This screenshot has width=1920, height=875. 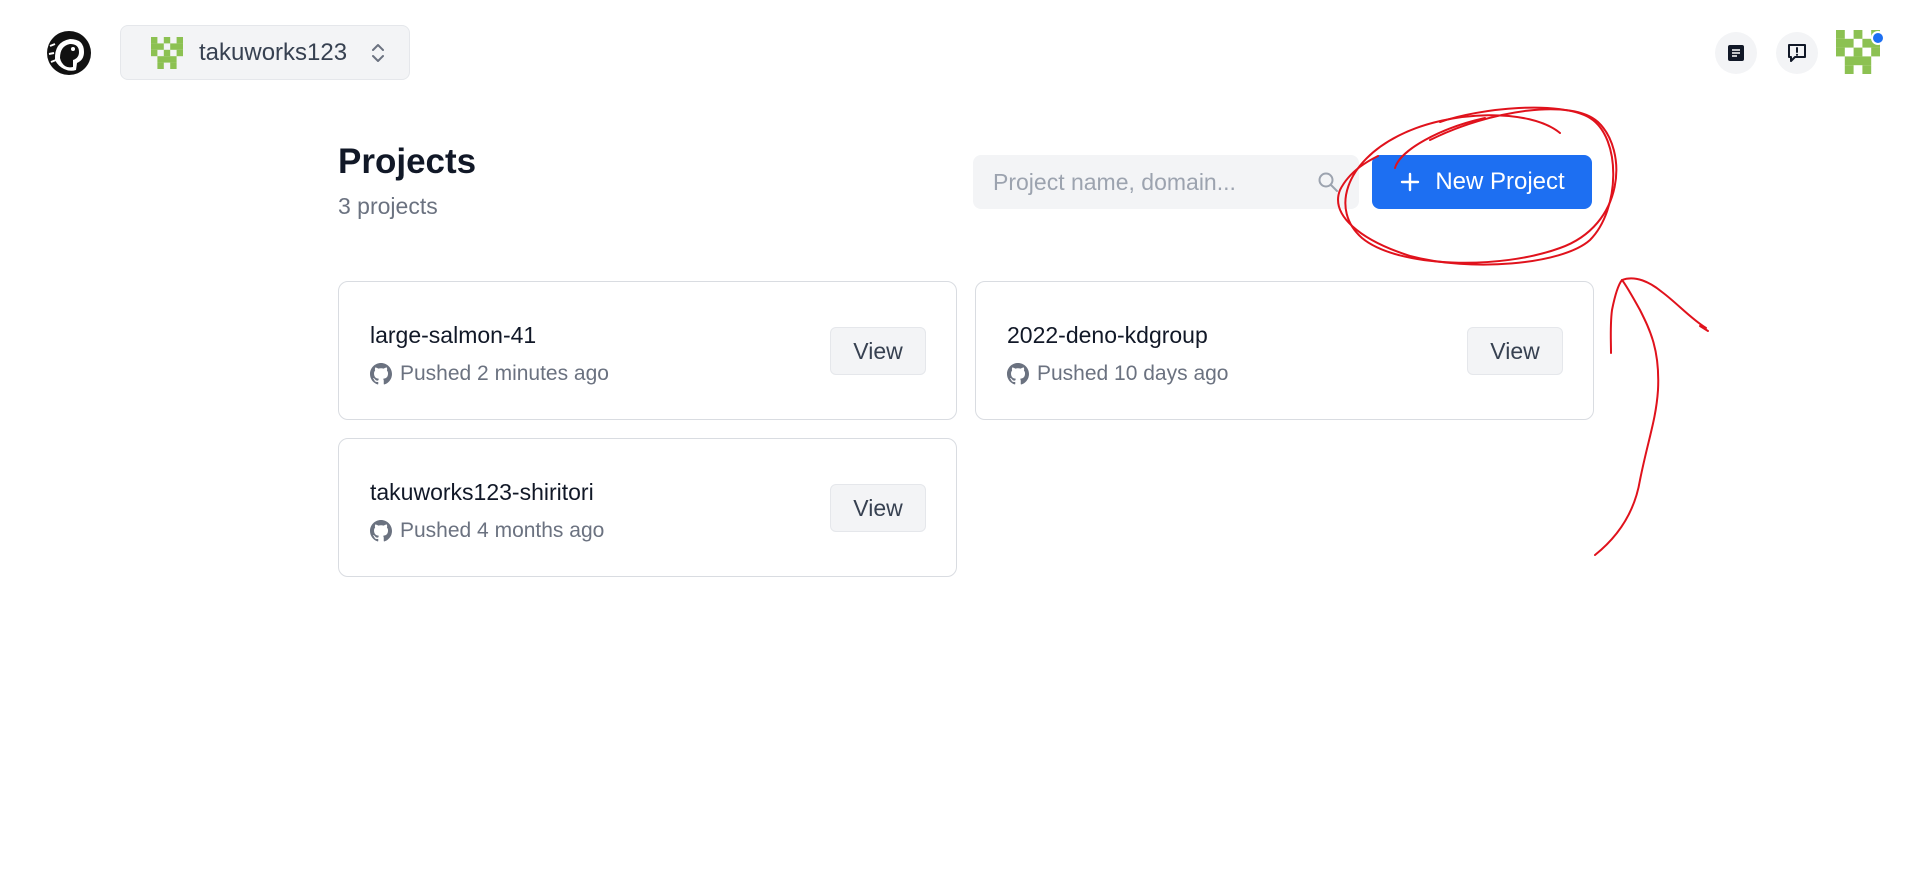 I want to click on project-name: takuworks123-shiritori, so click(x=482, y=492).